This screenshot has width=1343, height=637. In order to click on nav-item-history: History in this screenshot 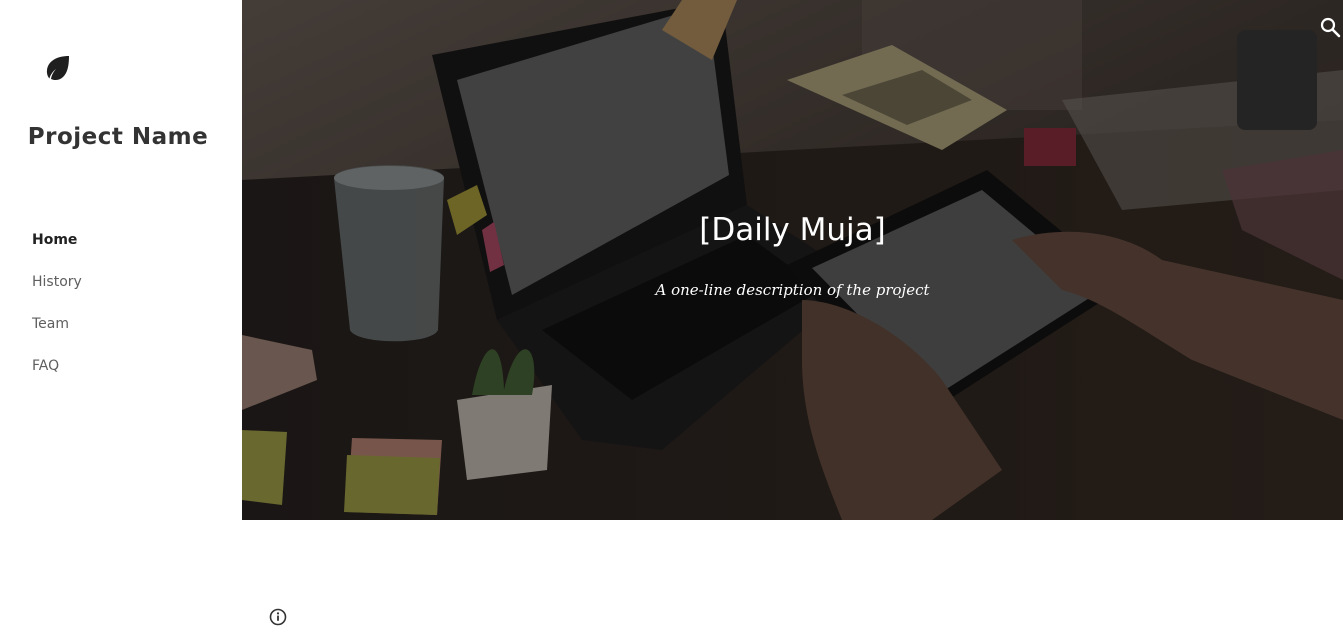, I will do `click(57, 289)`.